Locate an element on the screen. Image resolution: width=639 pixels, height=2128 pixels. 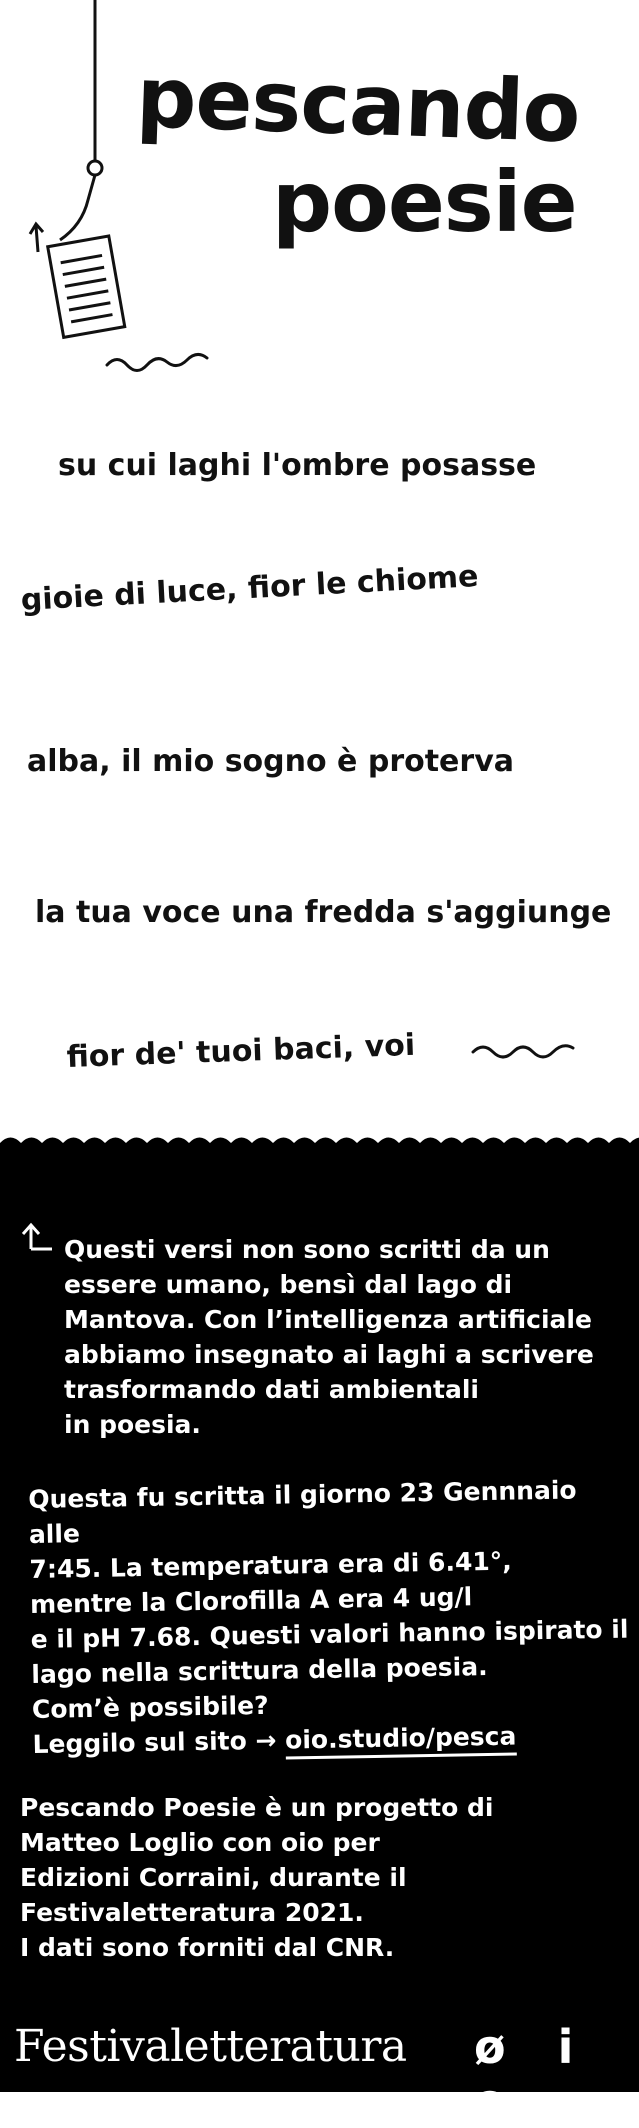
poem-line-5: fior de' tuoi baci, voi is located at coordinates (241, 1051).